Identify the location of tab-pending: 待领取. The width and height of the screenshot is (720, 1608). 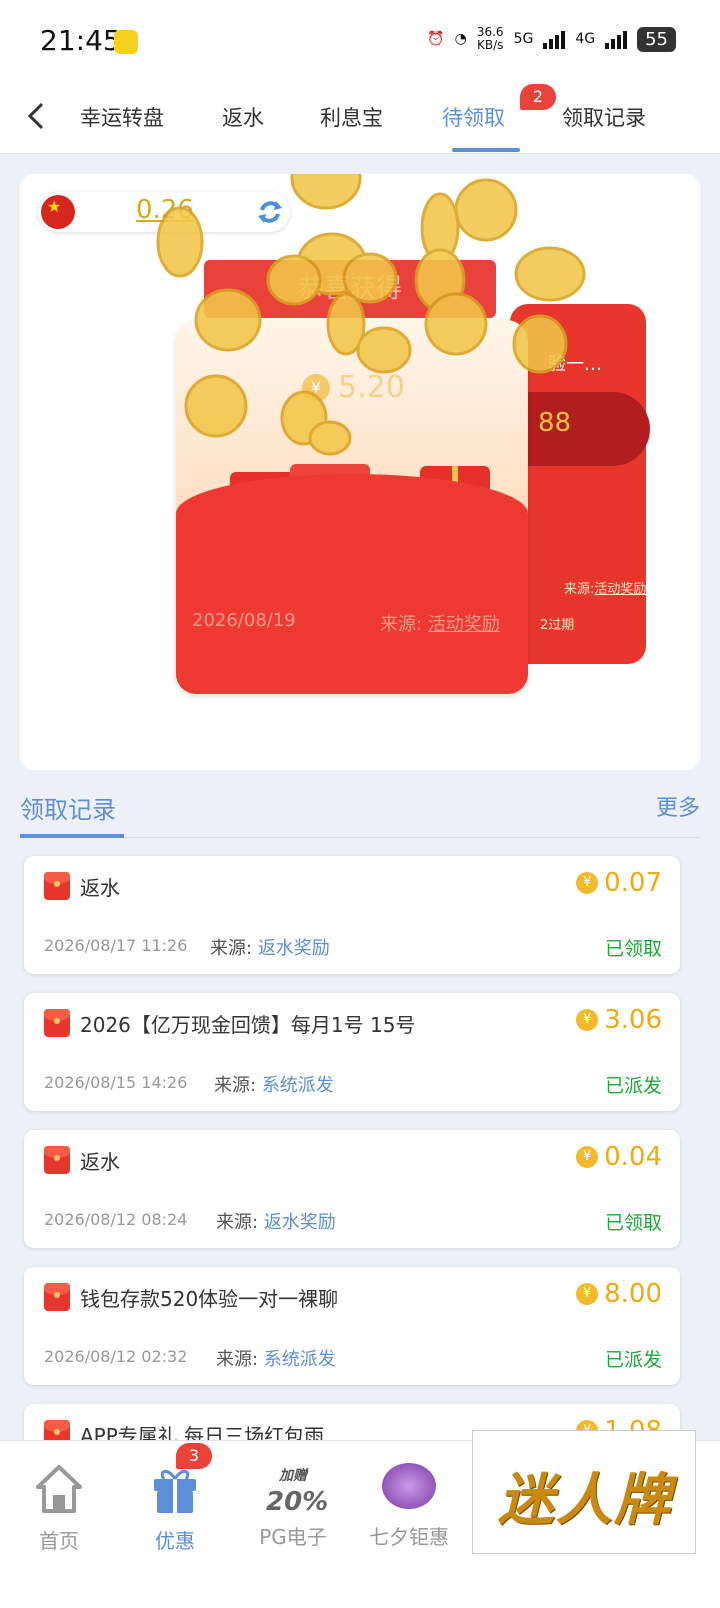
(473, 117).